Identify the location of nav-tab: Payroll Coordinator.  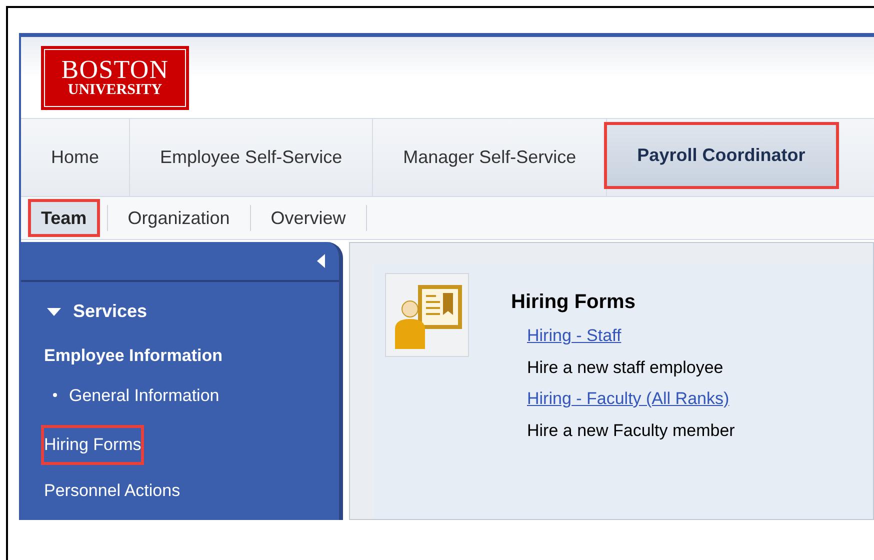
(721, 155).